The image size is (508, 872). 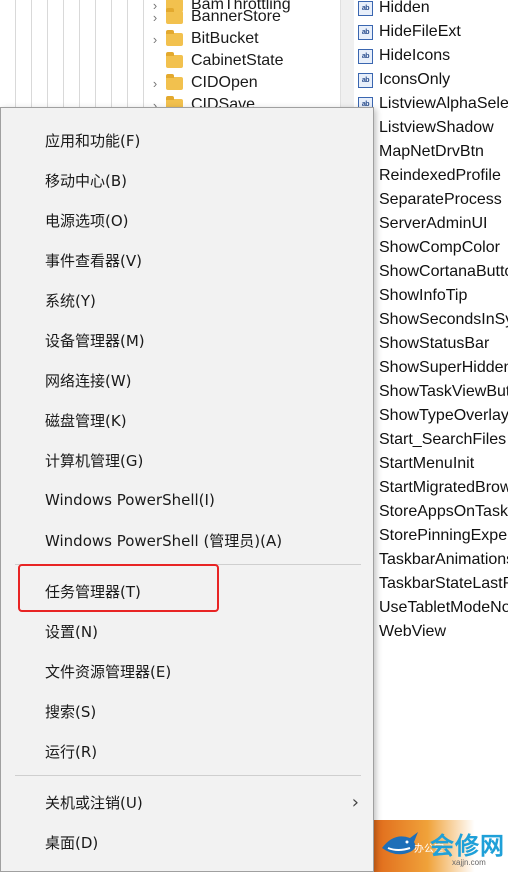 I want to click on menu-item-powershell-admin: Windows PowerShell (管理员)(A), so click(x=187, y=540).